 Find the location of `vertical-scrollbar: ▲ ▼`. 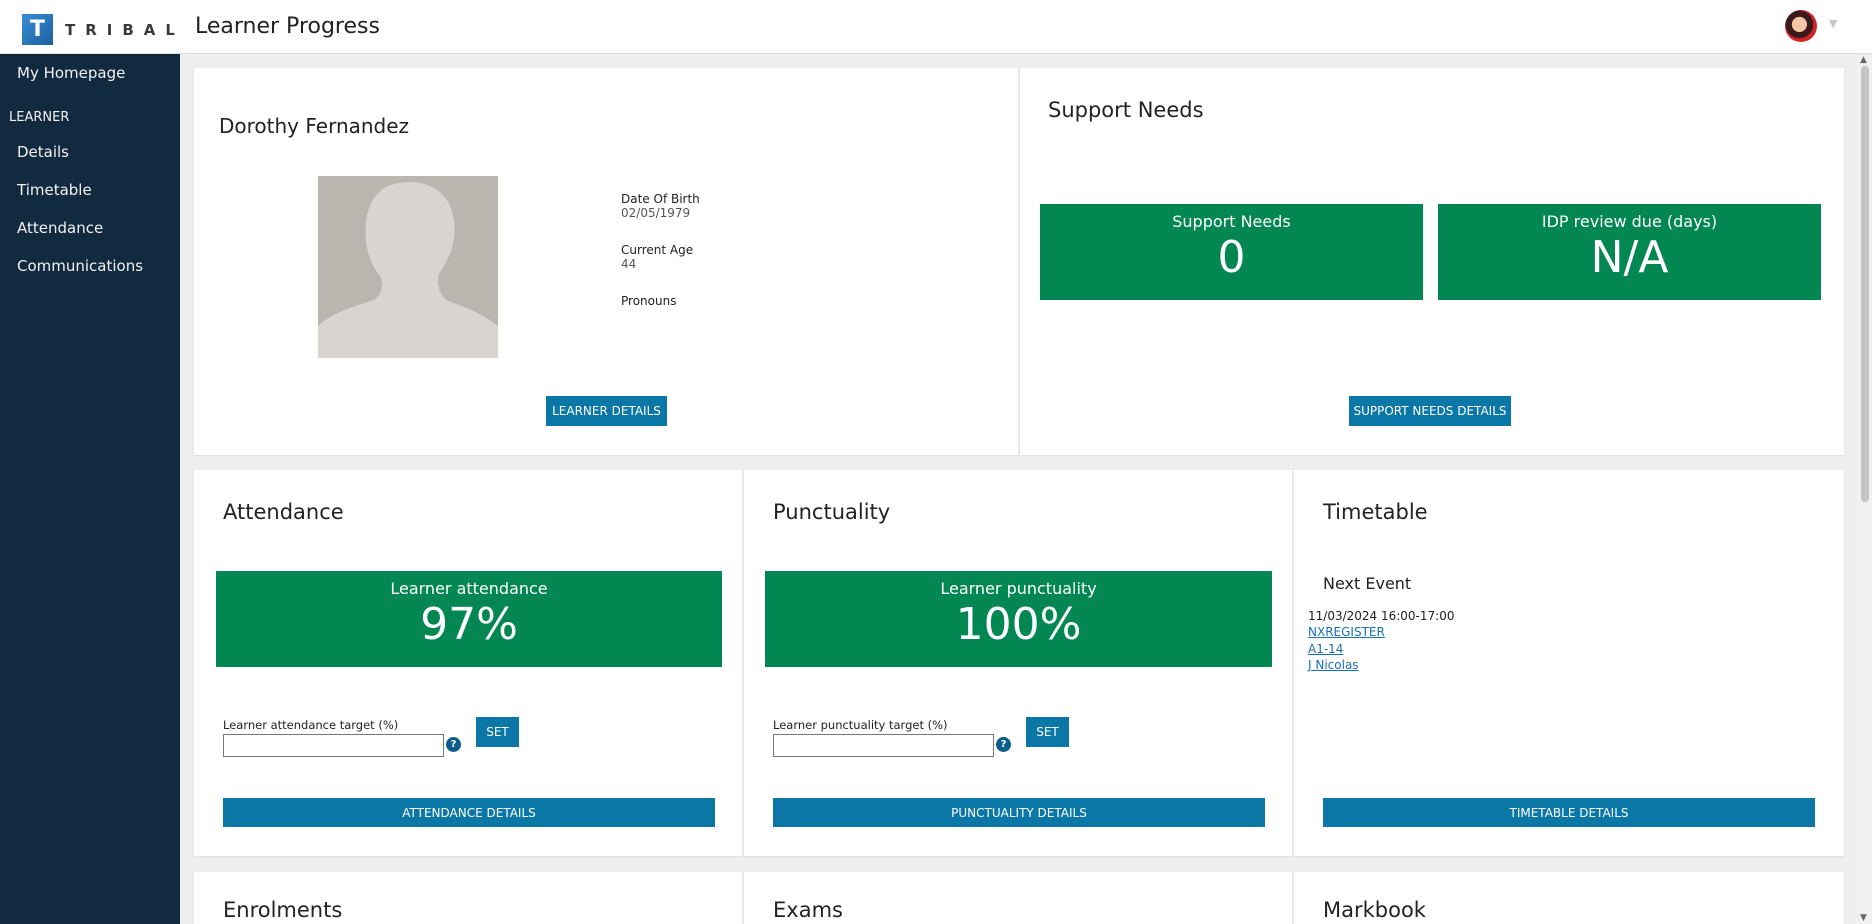

vertical-scrollbar: ▲ ▼ is located at coordinates (1864, 489).